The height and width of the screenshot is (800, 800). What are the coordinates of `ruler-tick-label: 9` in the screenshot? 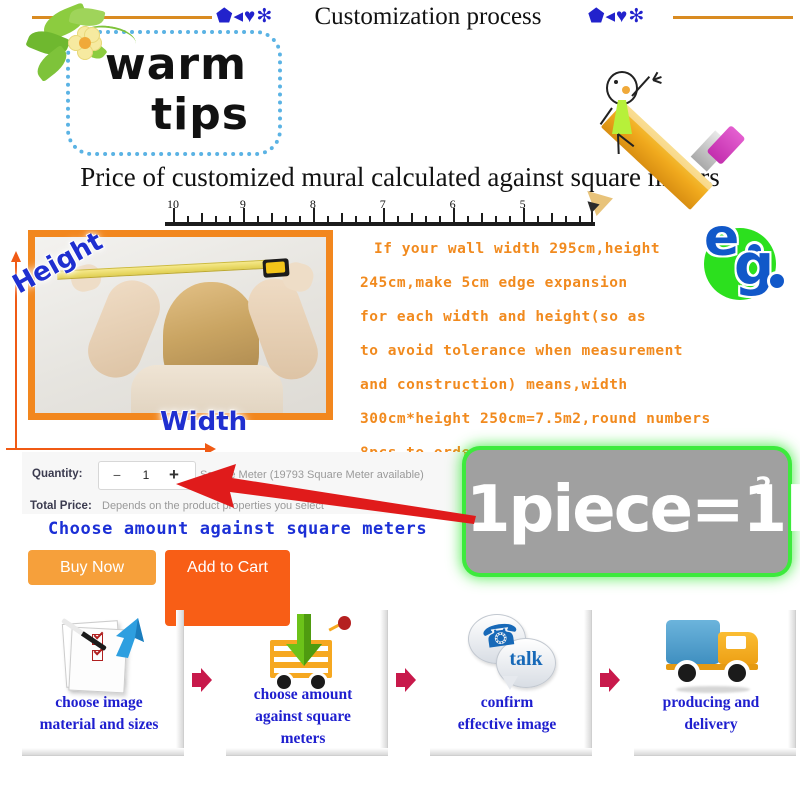 It's located at (242, 204).